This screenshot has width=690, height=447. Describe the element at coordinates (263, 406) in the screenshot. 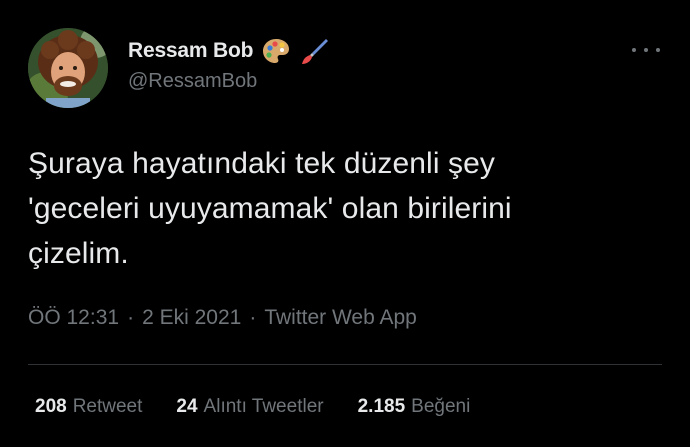

I see `quote-tweets-label: Alıntı Tweetler` at that location.